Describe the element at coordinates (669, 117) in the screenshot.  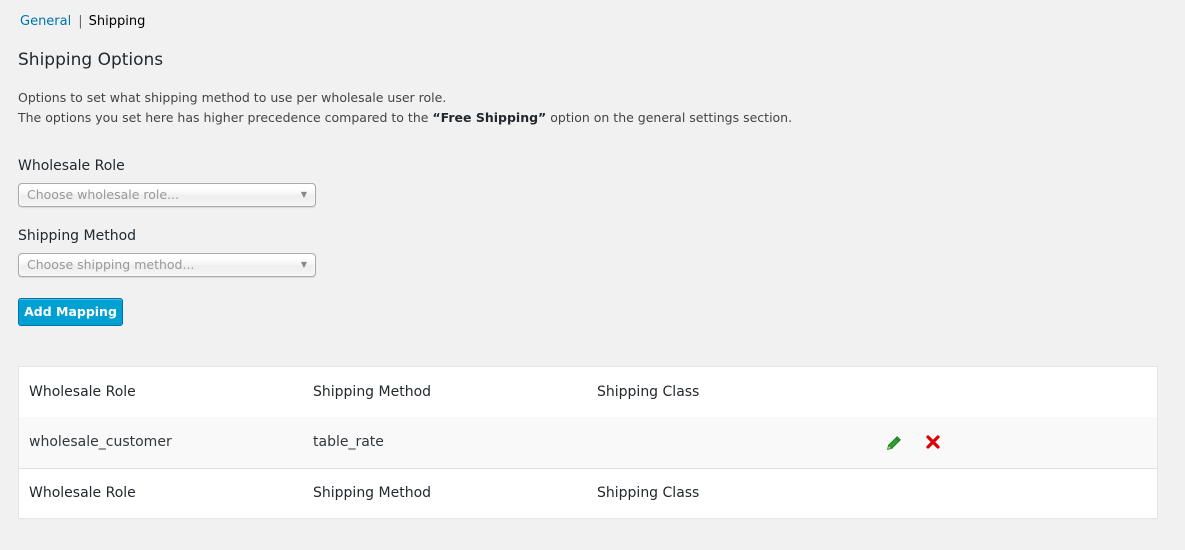
I see `description-text-tail: option on the general settings section.` at that location.